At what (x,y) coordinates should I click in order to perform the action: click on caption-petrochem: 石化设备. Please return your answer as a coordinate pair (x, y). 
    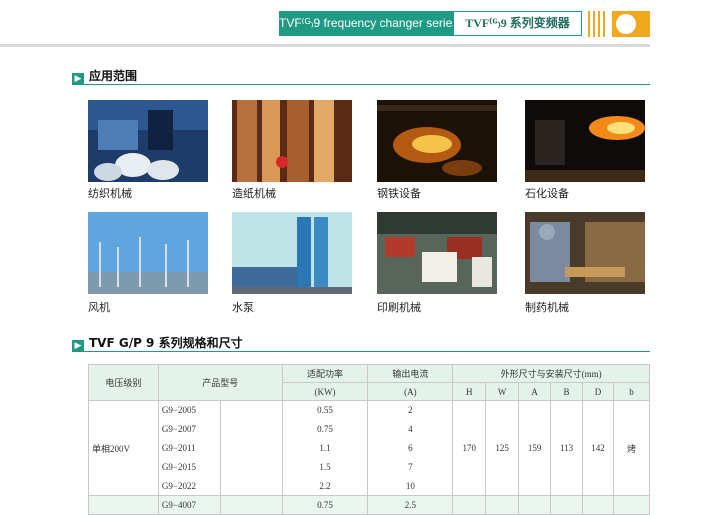
    Looking at the image, I should click on (547, 193).